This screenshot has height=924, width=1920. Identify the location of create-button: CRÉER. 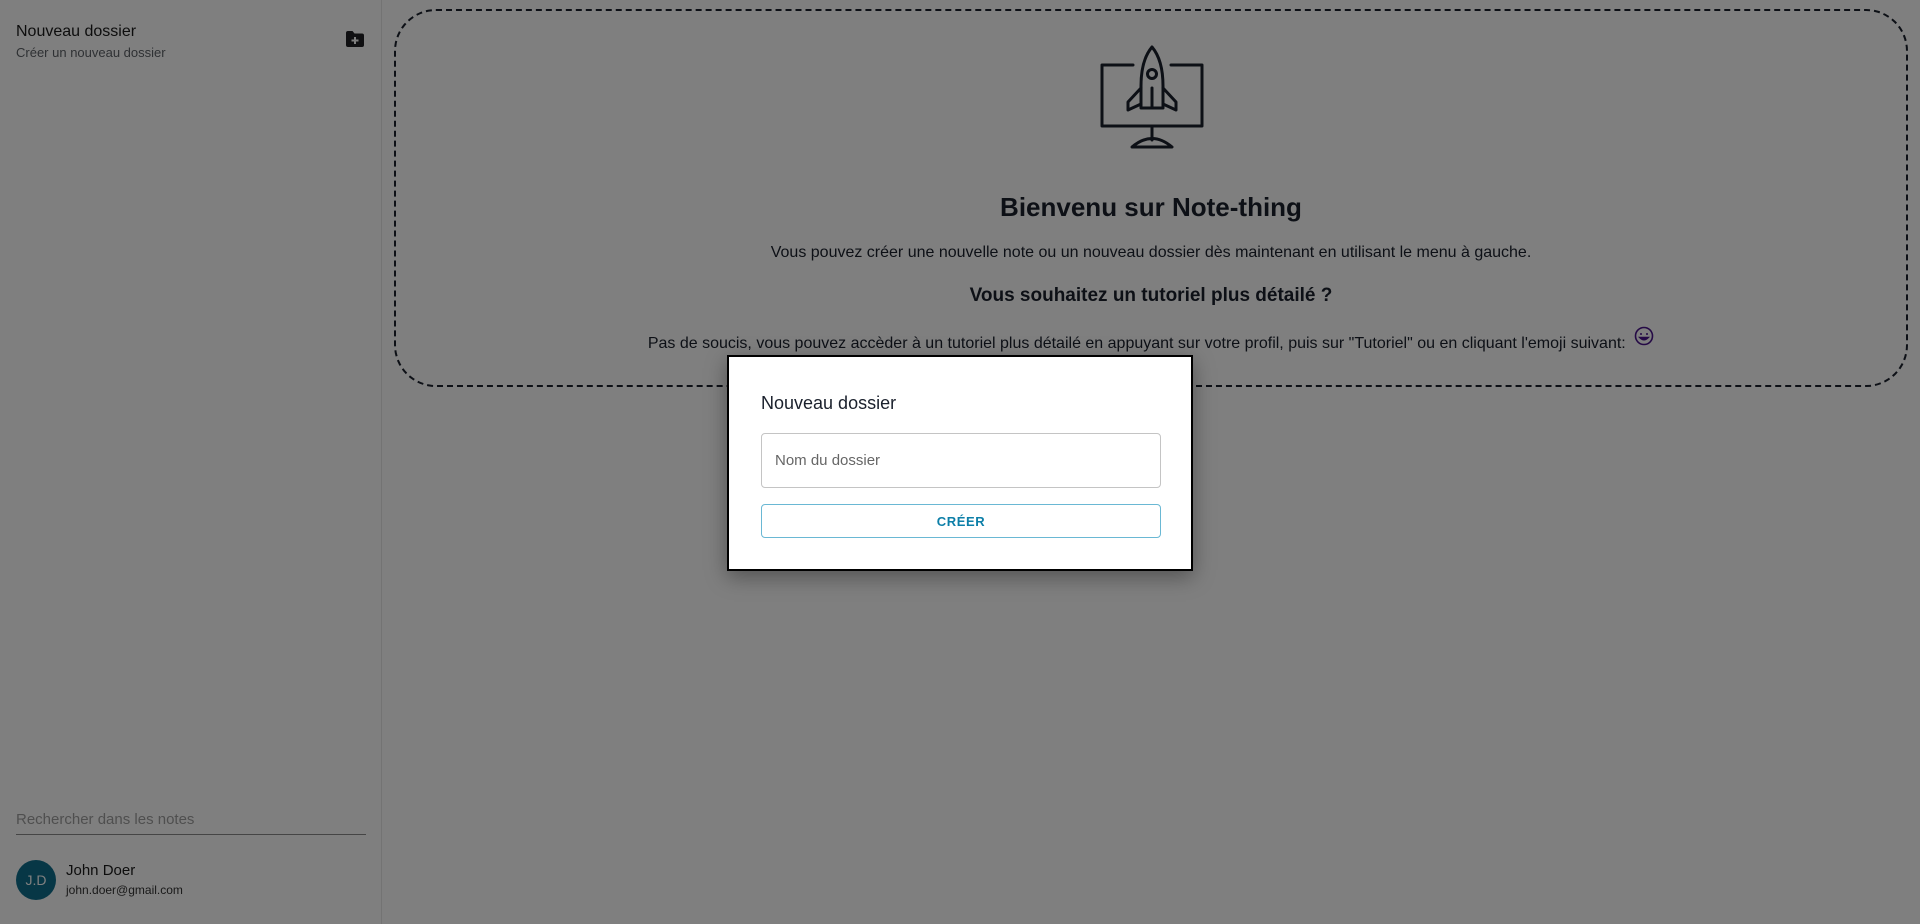
(961, 521).